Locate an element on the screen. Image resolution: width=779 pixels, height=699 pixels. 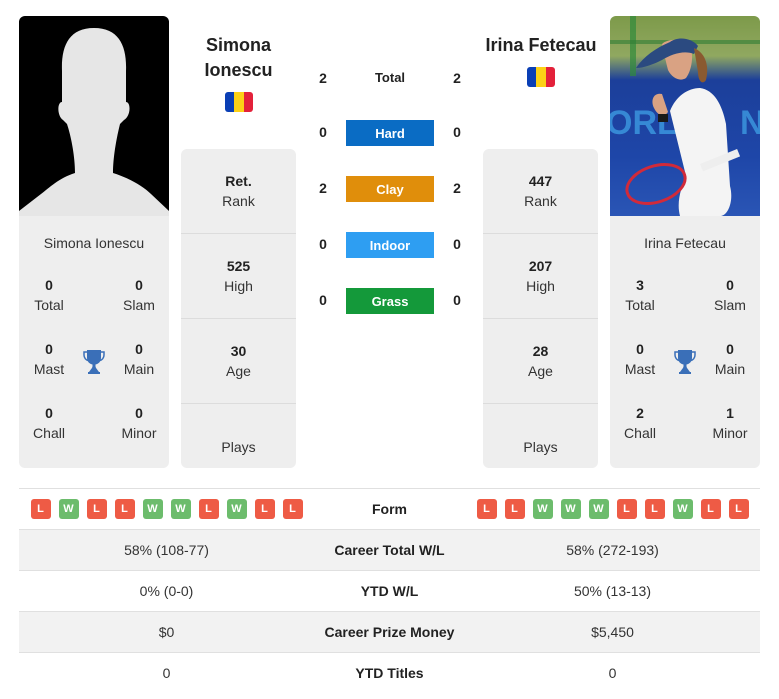
player-photo-image: ORLD NI is located at coordinates (685, 116).